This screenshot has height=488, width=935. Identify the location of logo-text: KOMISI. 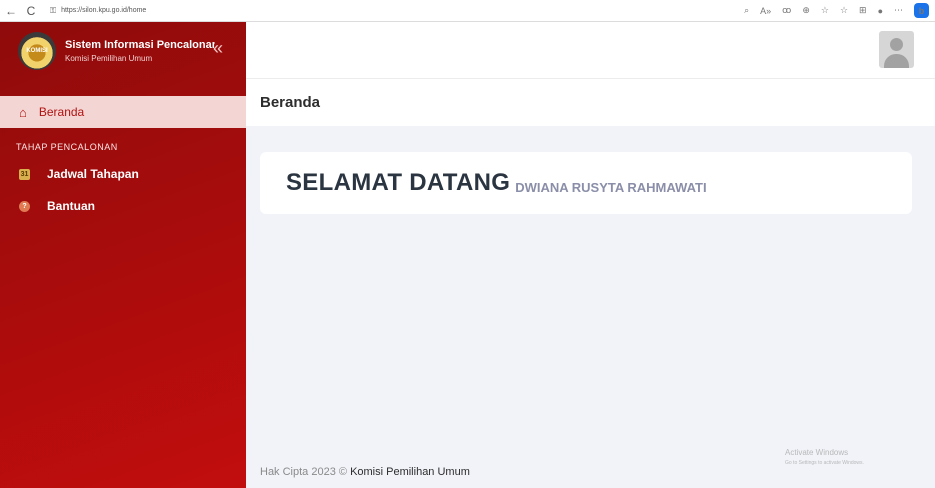
(37, 51).